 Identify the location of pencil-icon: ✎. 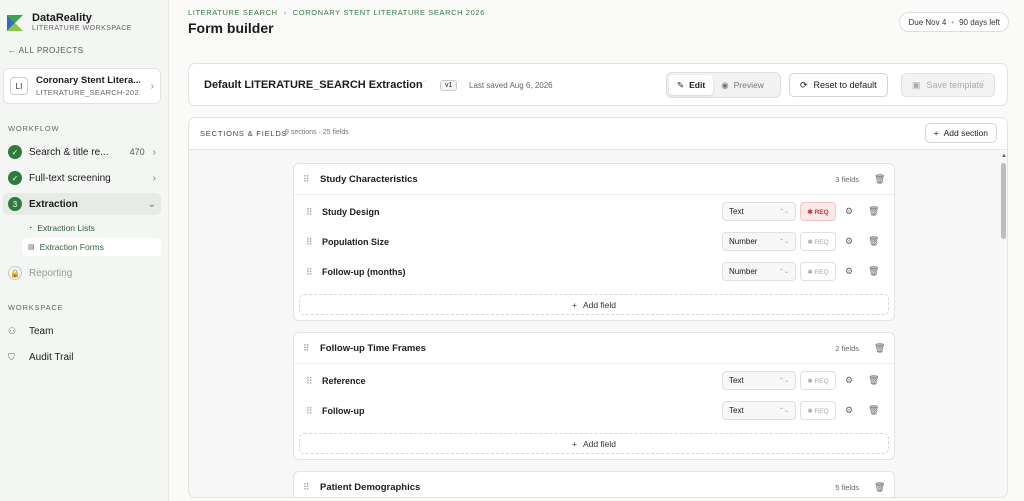
(681, 84).